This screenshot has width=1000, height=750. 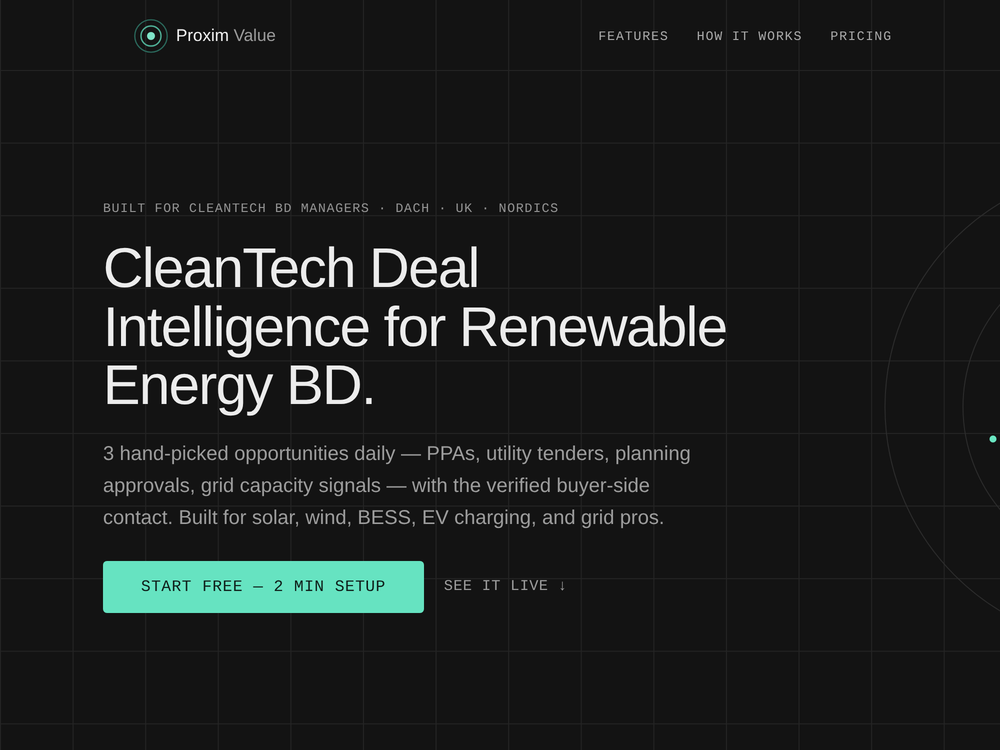 I want to click on hero-headline: CleanTech Deal Intelligence for Renewable Energy BD., so click(x=415, y=326).